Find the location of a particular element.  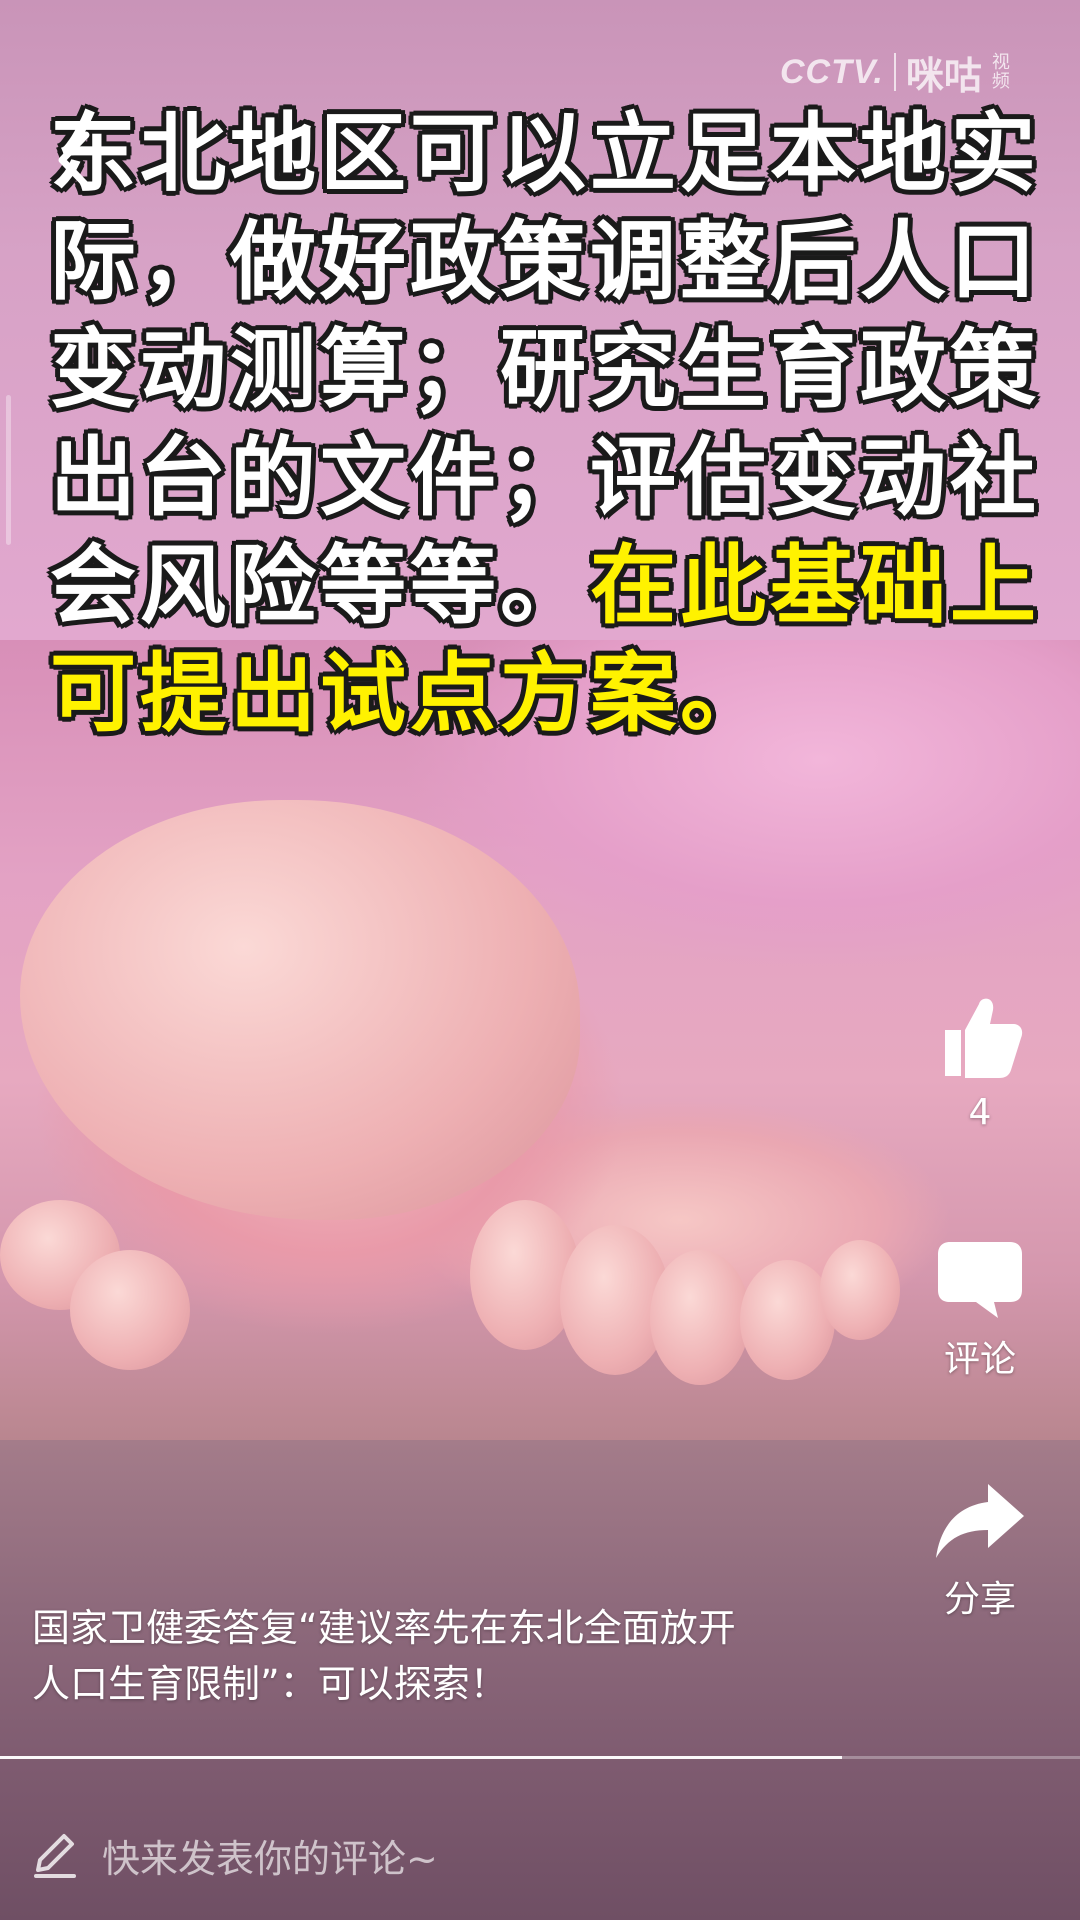

cctv-migu-watermark: CCTV. 咪咕 视频 is located at coordinates (896, 74).